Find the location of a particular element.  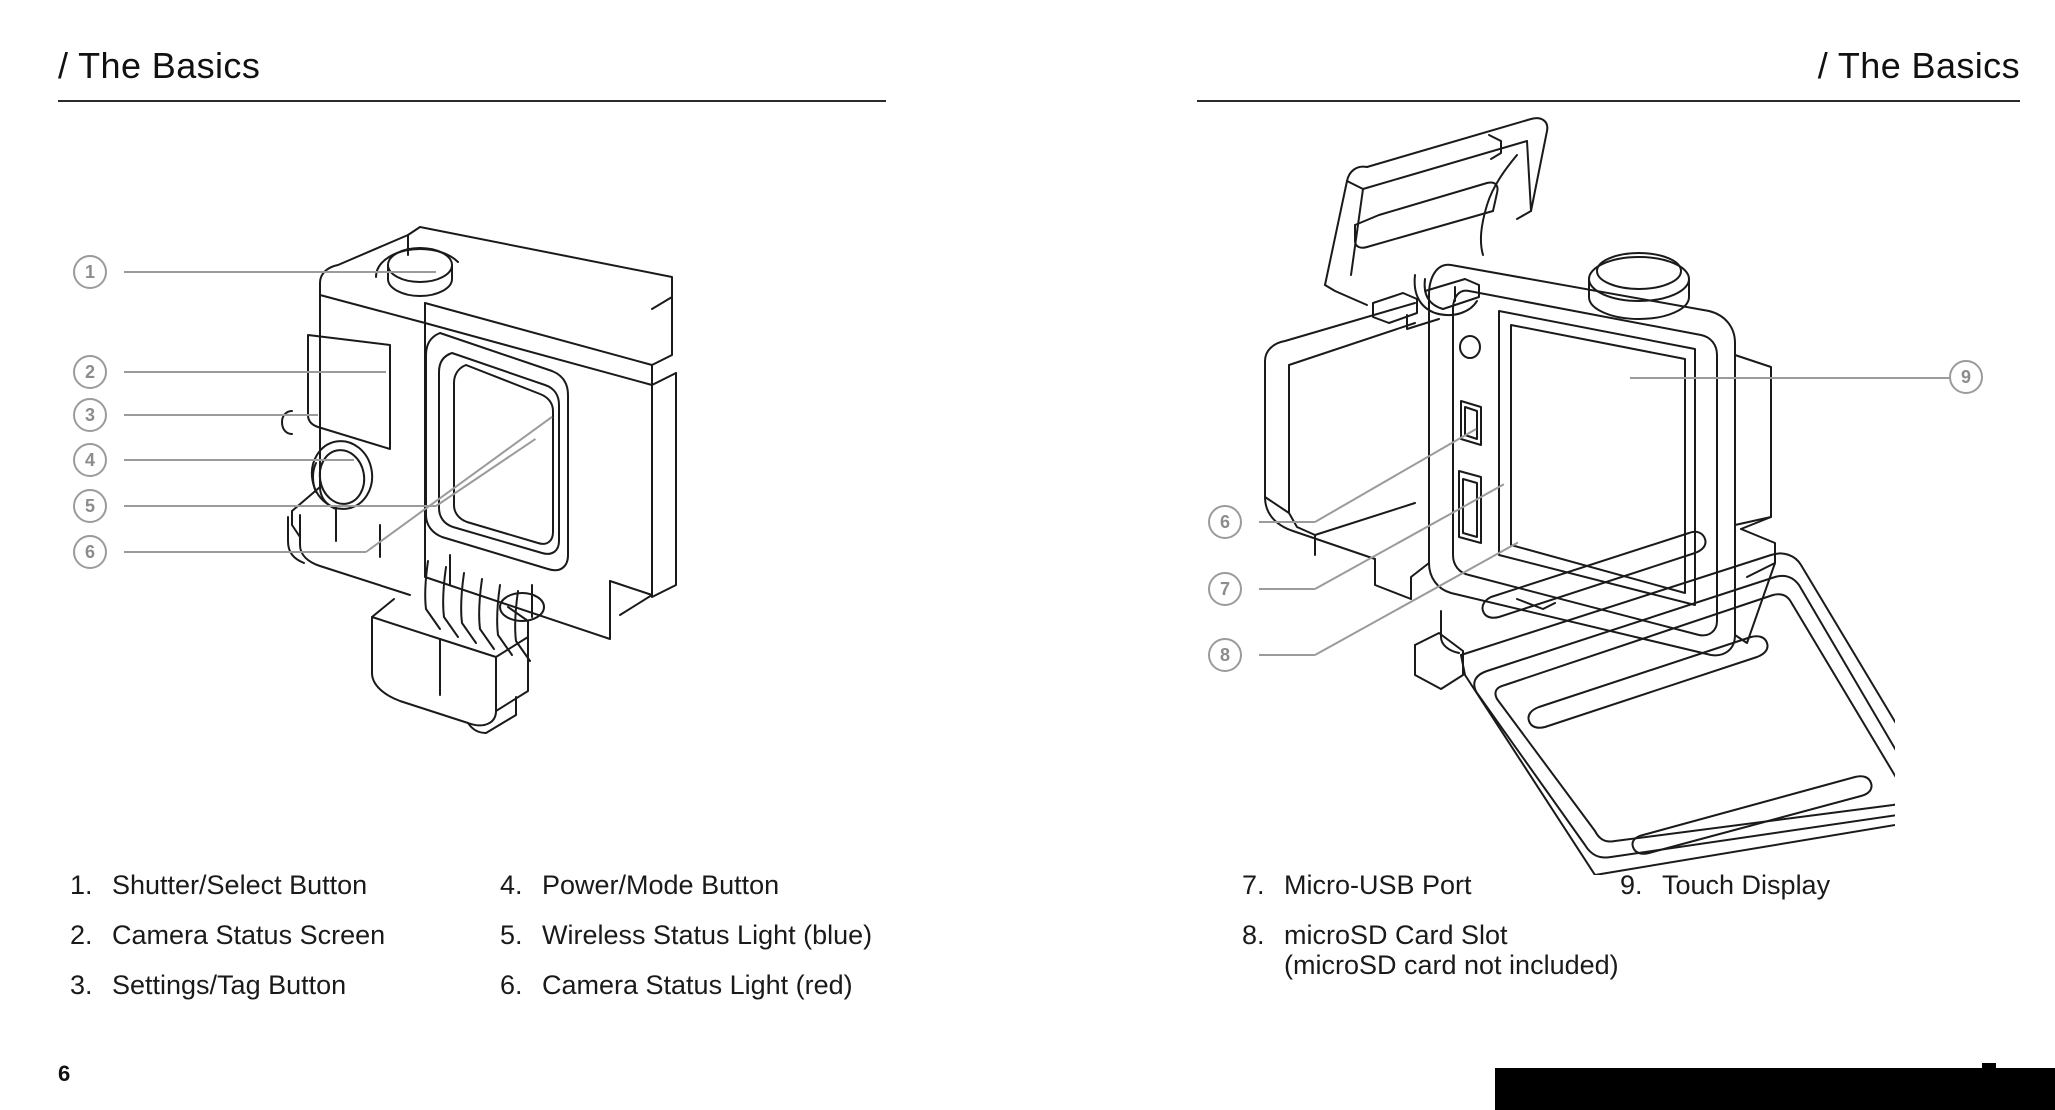

callout-3: 3 is located at coordinates (90, 415).